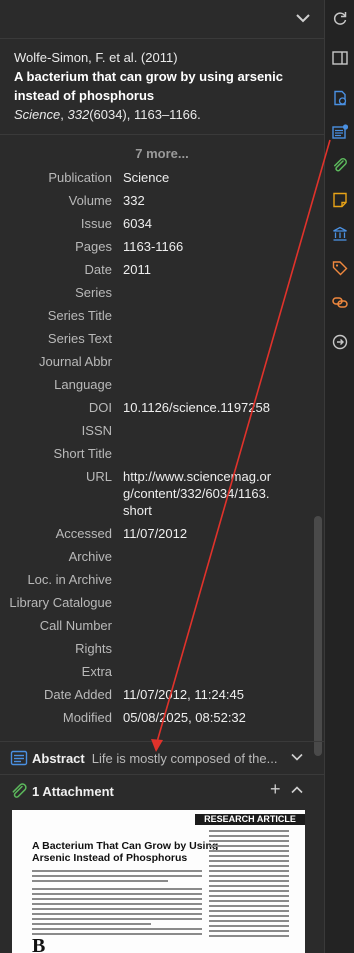 This screenshot has width=354, height=953. What do you see at coordinates (198, 246) in the screenshot?
I see `field-value: 1163-1166` at bounding box center [198, 246].